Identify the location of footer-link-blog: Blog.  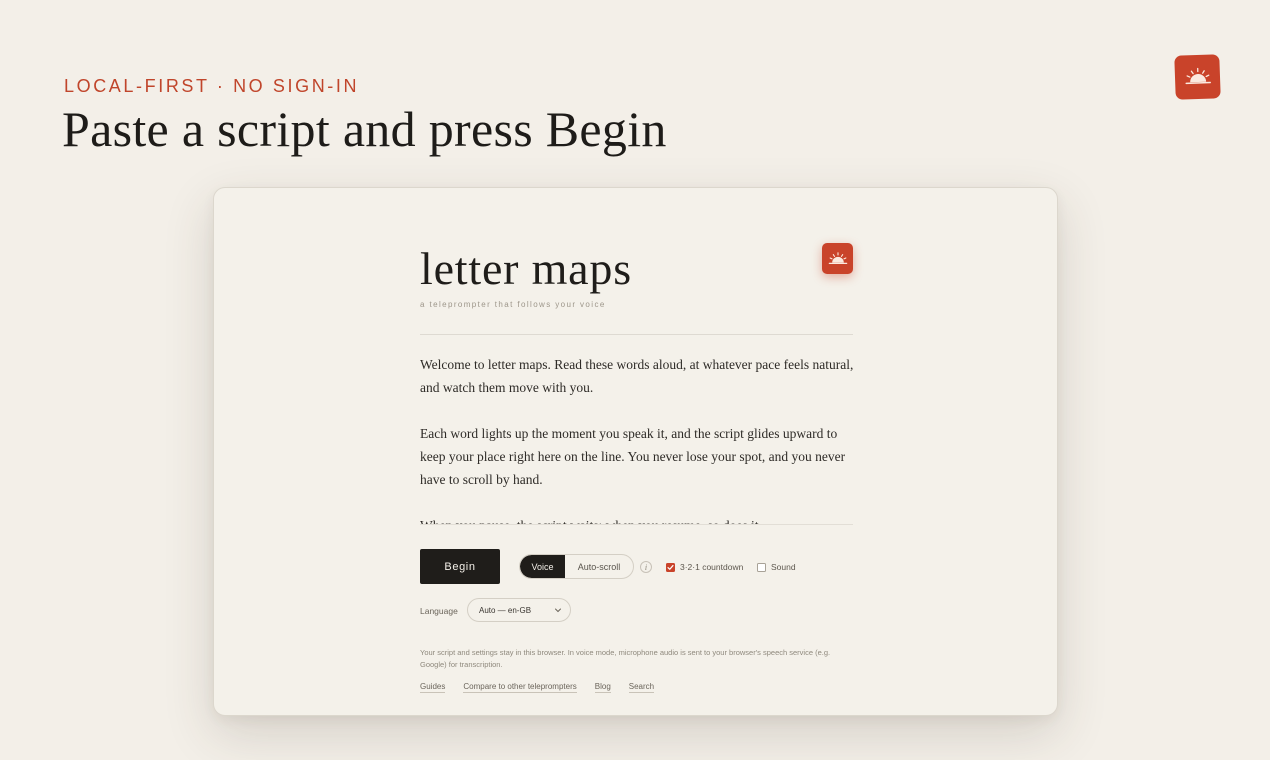
(602, 687).